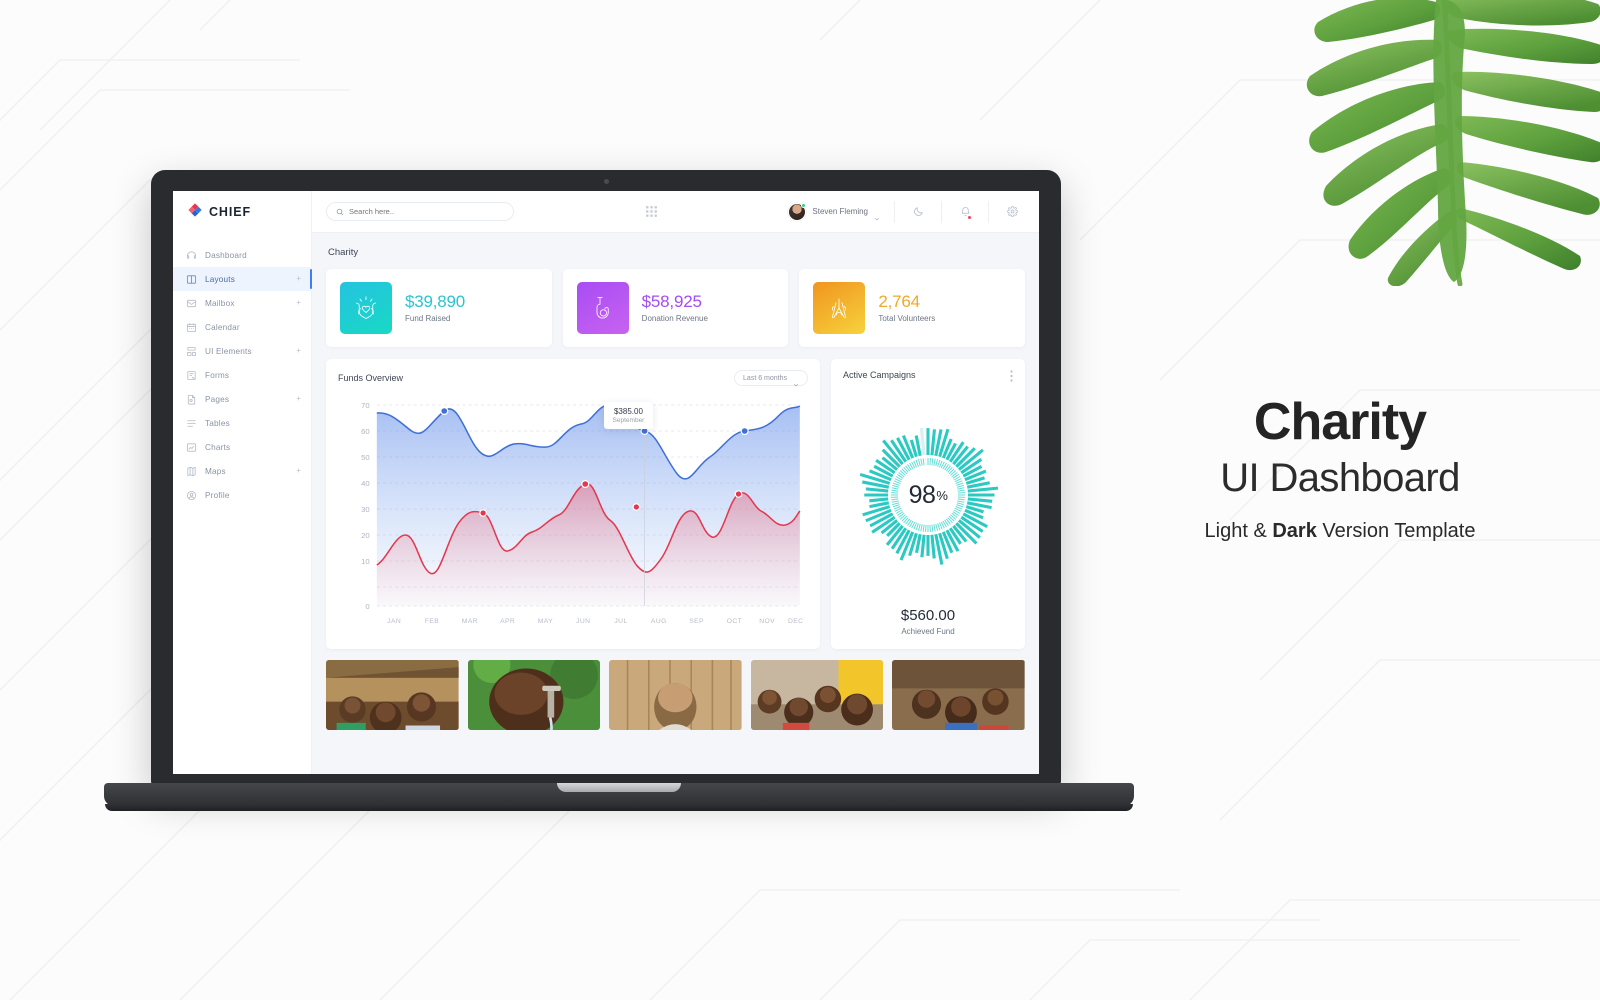  I want to click on progress-gauge: 98%, so click(928, 495).